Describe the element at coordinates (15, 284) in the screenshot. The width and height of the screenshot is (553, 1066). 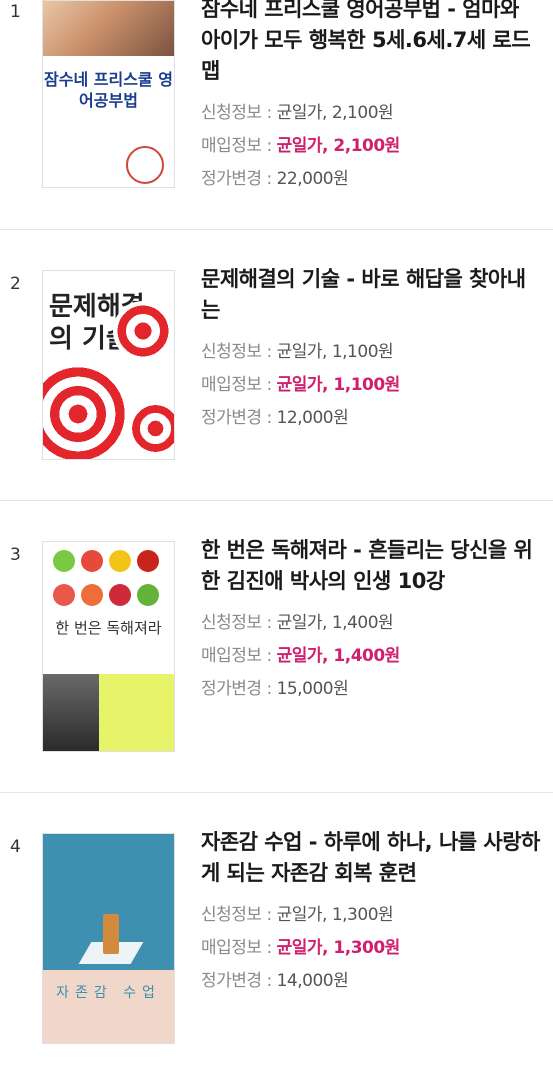
I see `item-index: 2` at that location.